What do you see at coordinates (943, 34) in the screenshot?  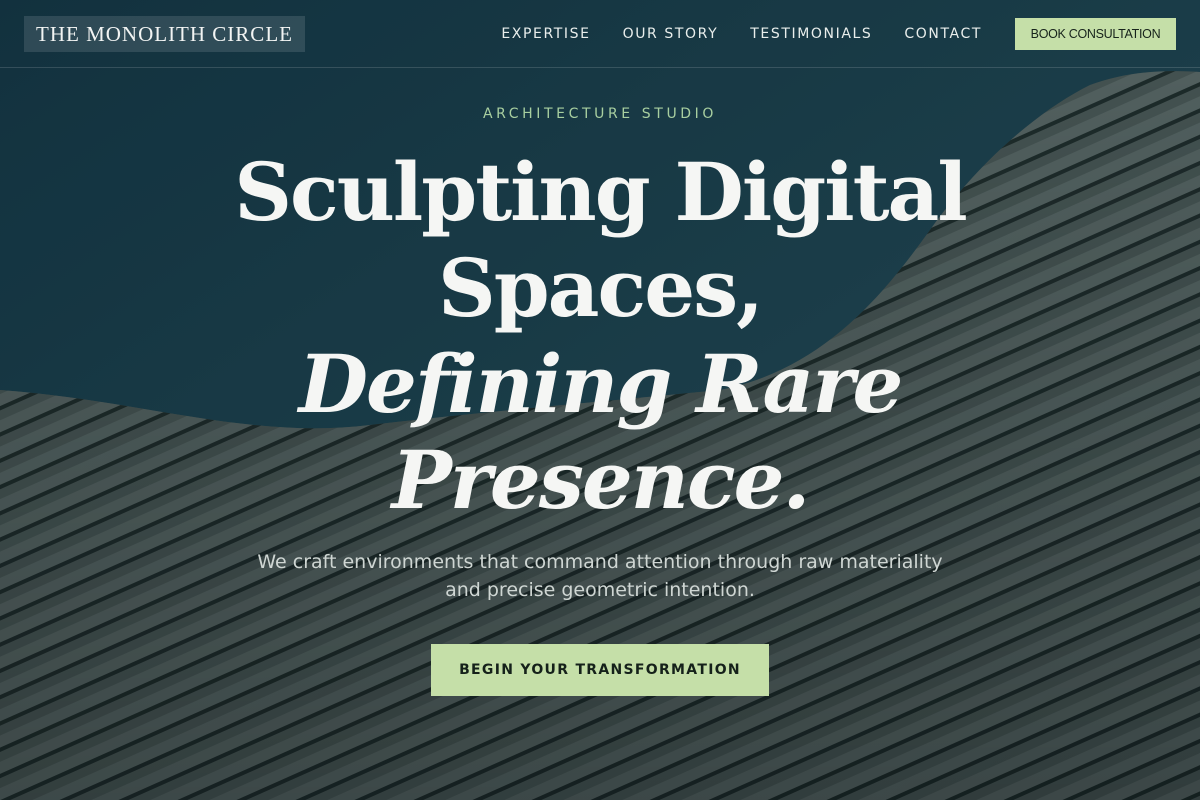 I see `nav-link-contact: CONTACT` at bounding box center [943, 34].